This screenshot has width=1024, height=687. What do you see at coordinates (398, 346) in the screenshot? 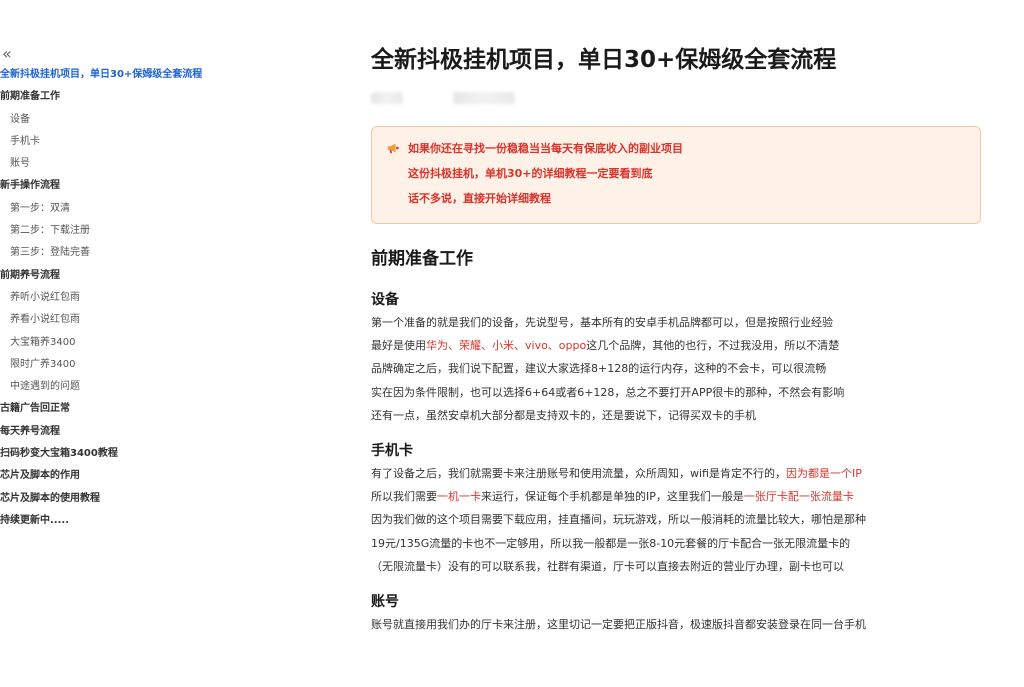
I see `text-span: 最好是使用` at bounding box center [398, 346].